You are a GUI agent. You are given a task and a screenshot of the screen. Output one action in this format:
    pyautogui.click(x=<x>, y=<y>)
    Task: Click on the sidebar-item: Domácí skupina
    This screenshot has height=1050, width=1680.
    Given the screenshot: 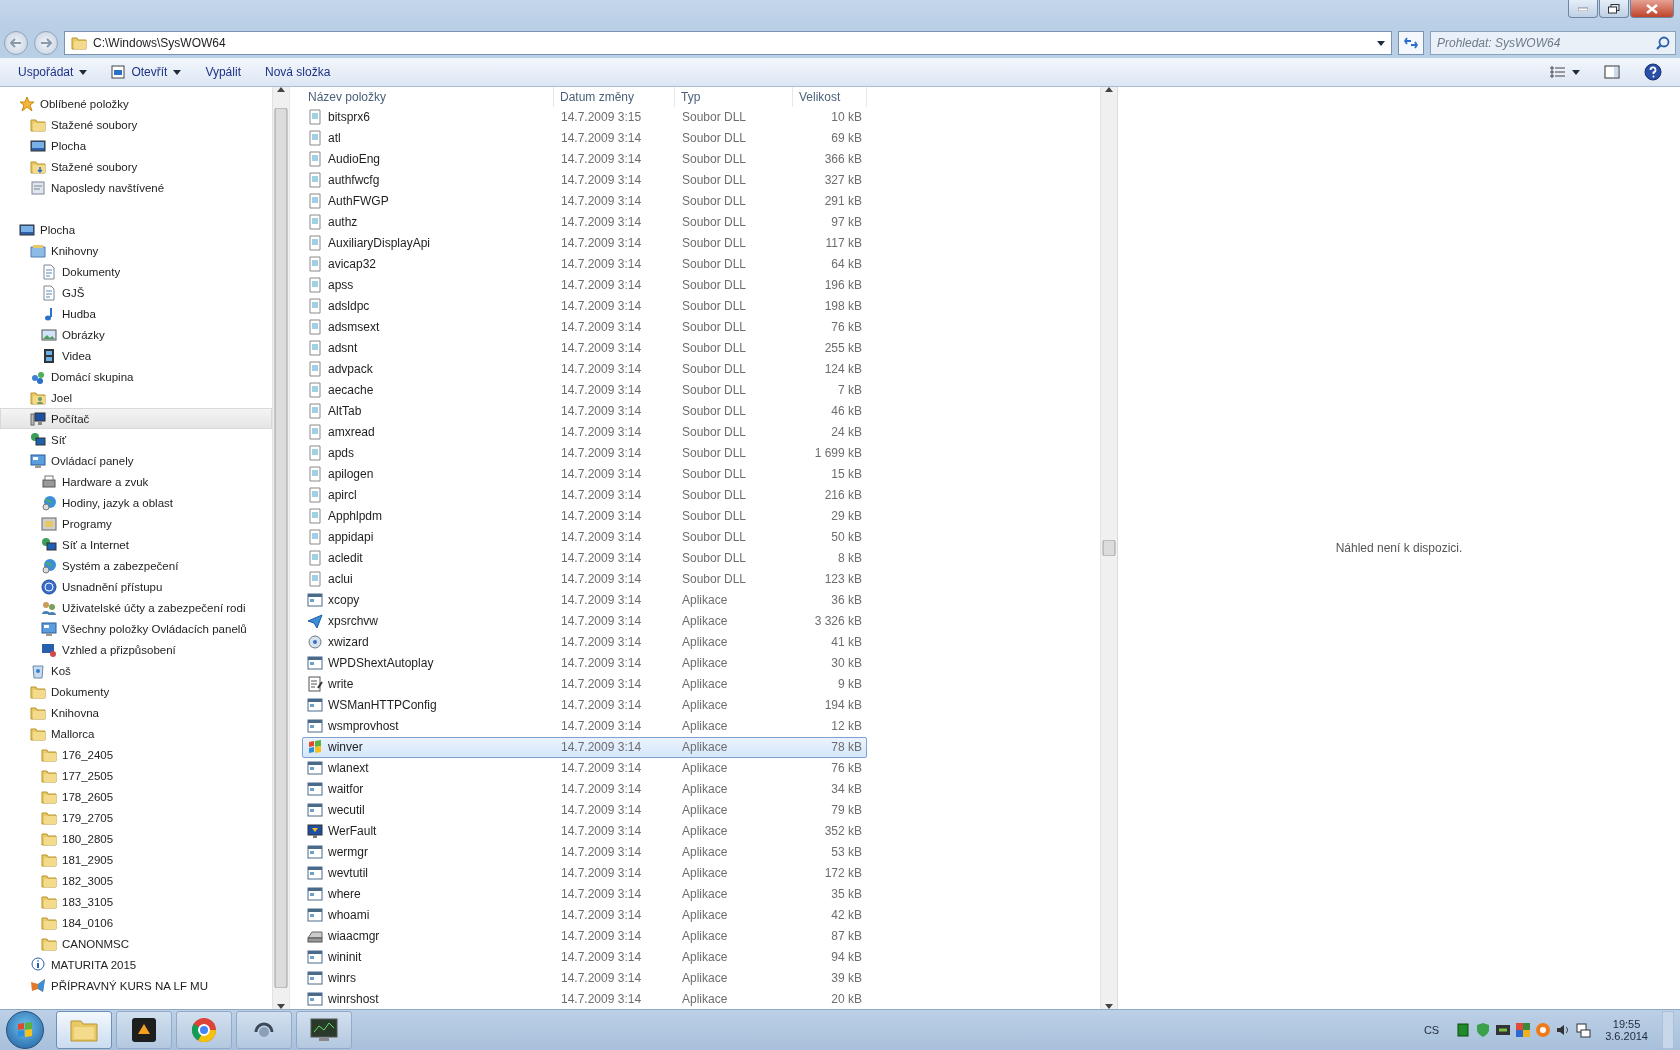 What is the action you would take?
    pyautogui.click(x=136, y=376)
    